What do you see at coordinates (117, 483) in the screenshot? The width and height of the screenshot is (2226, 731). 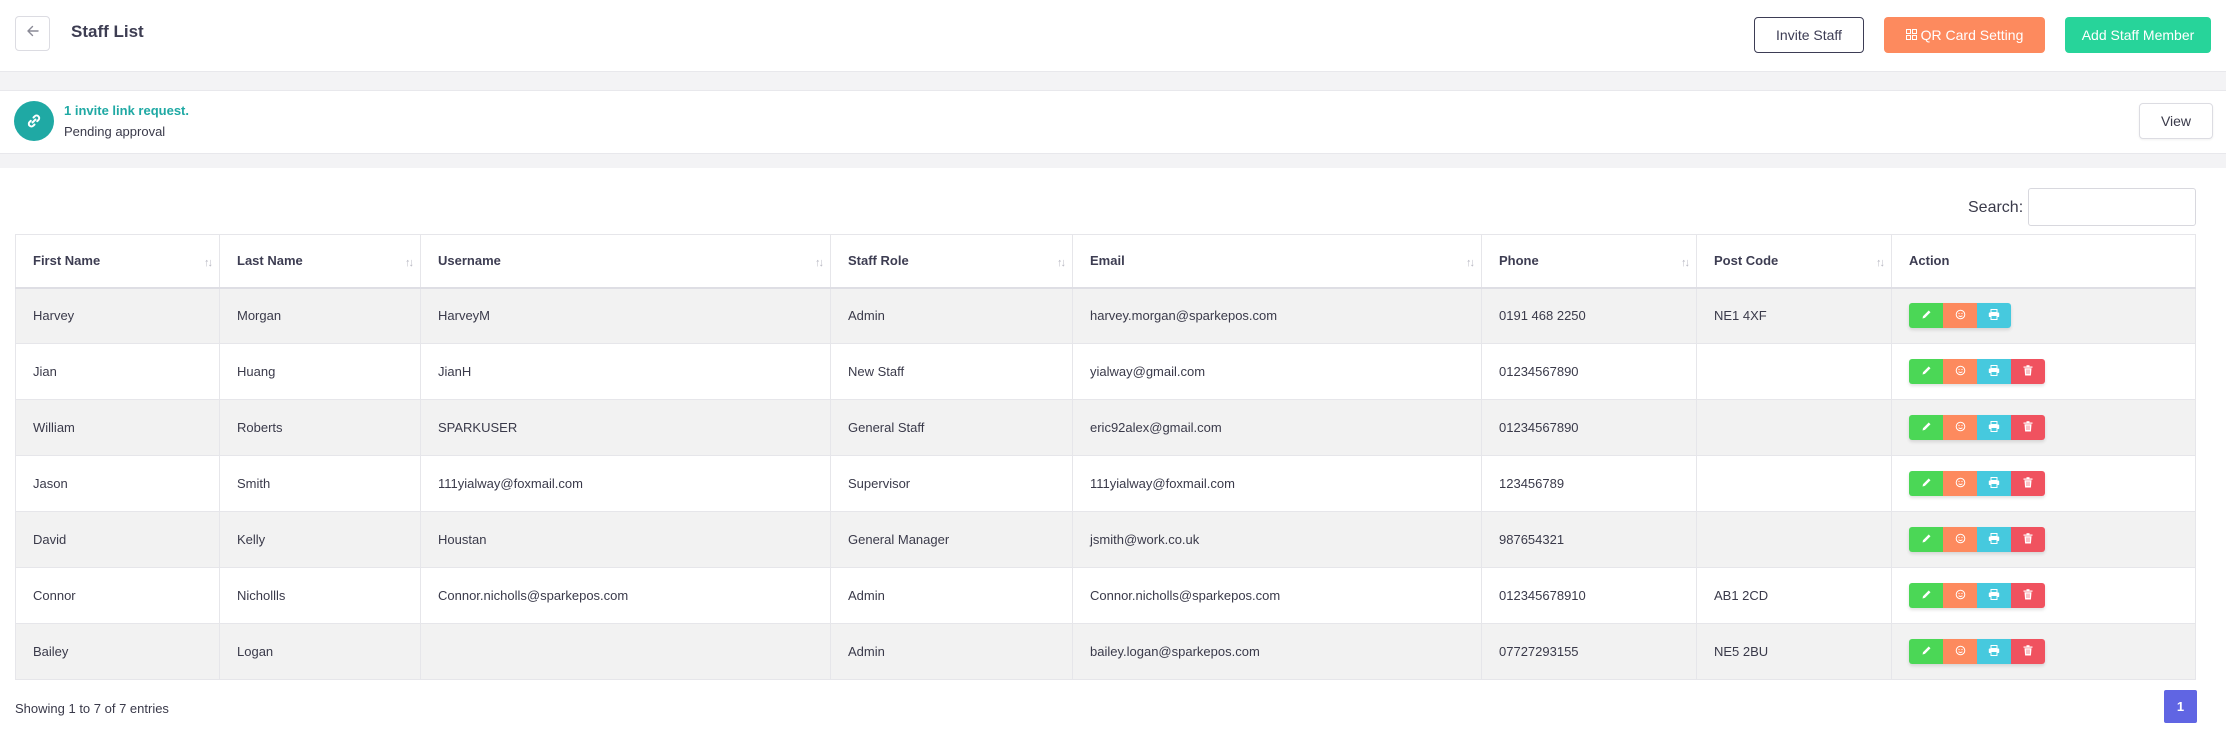 I see `cell-first-name: Jason` at bounding box center [117, 483].